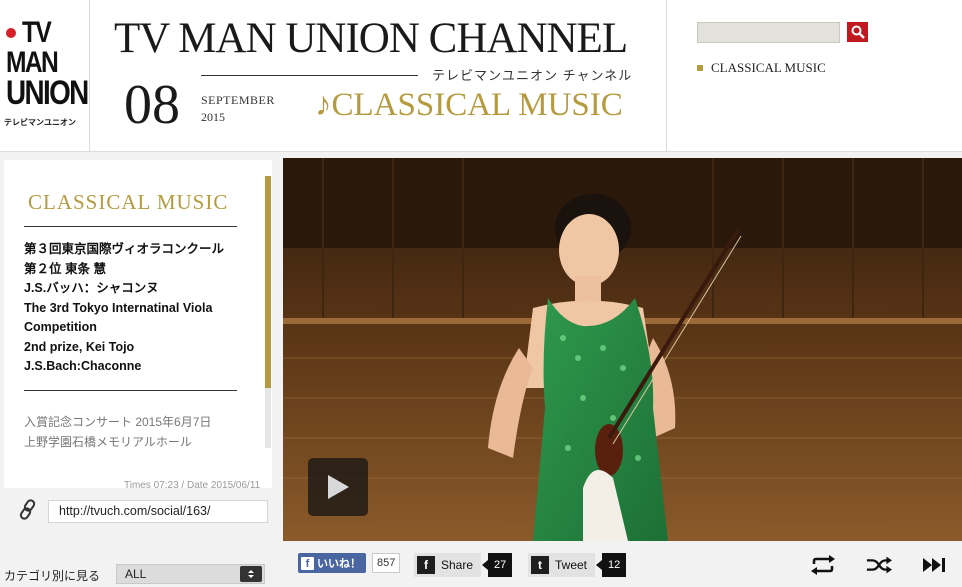 The width and height of the screenshot is (962, 587). What do you see at coordinates (238, 100) in the screenshot?
I see `date-month: SEPTEMBER` at bounding box center [238, 100].